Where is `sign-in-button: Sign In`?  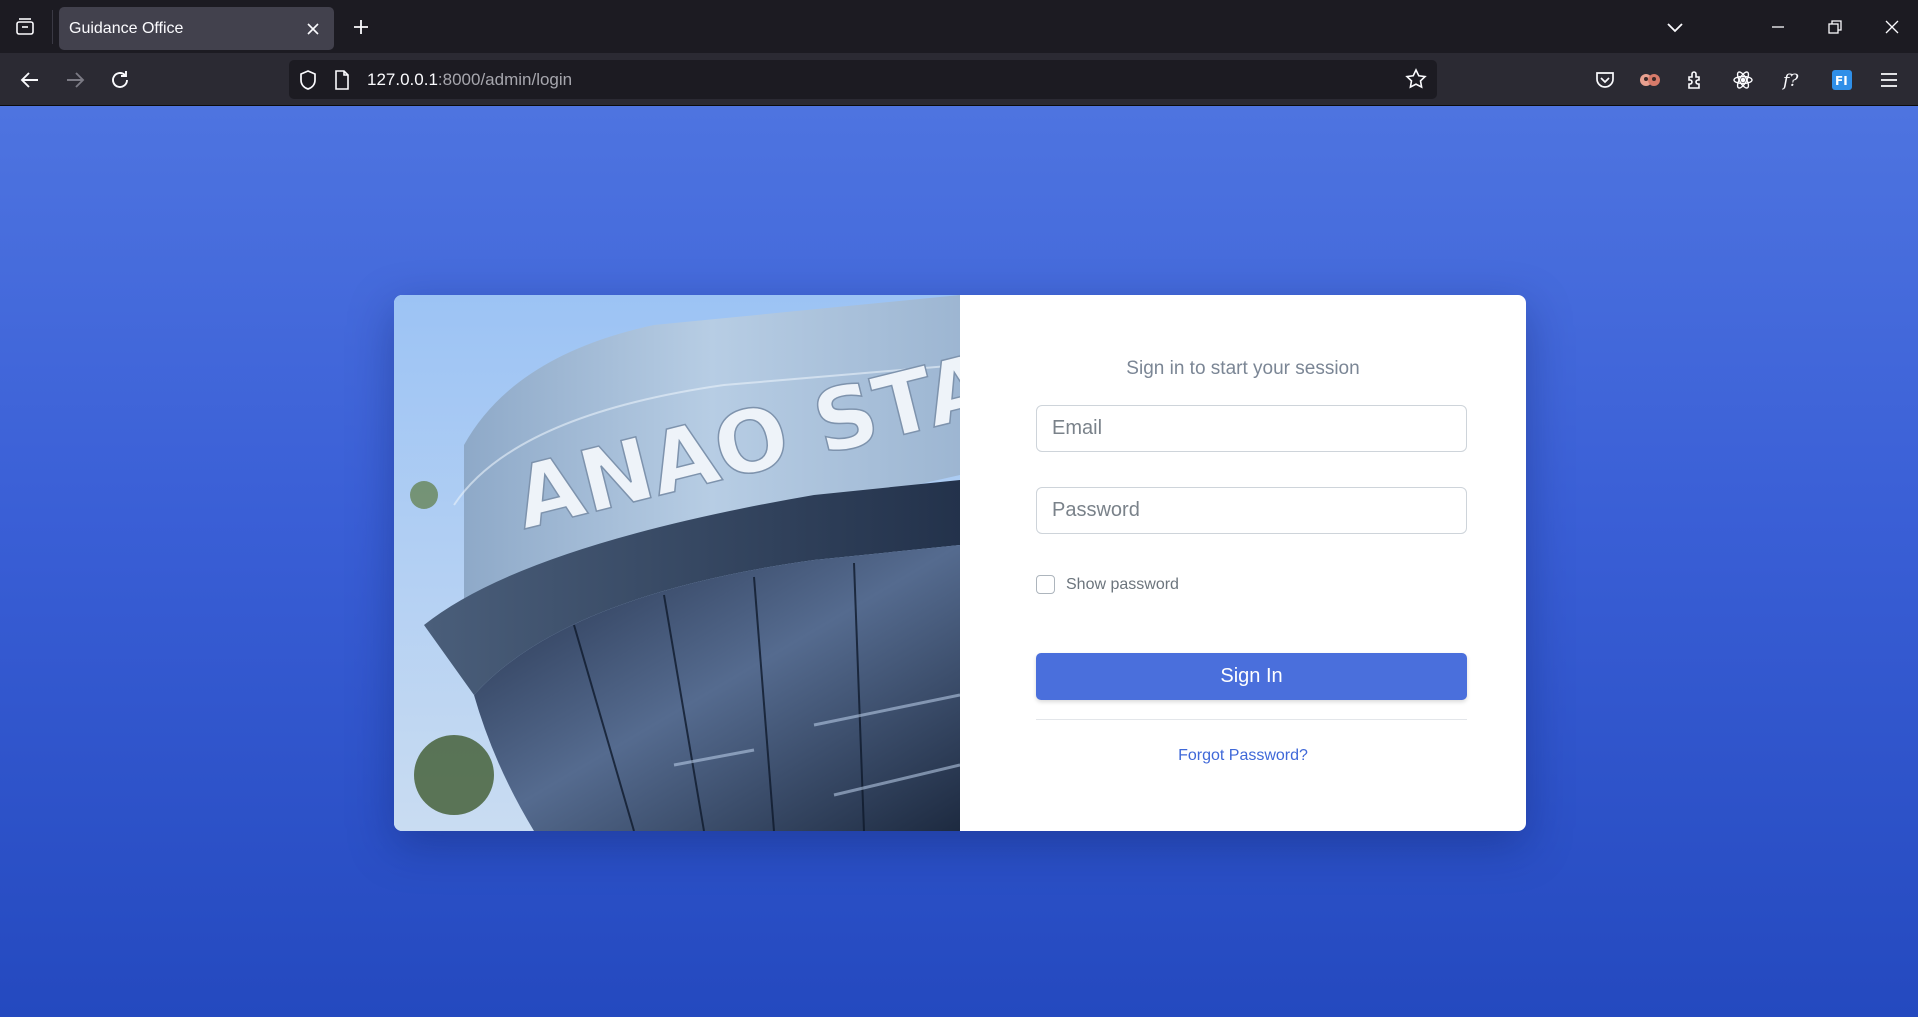 sign-in-button: Sign In is located at coordinates (1251, 676).